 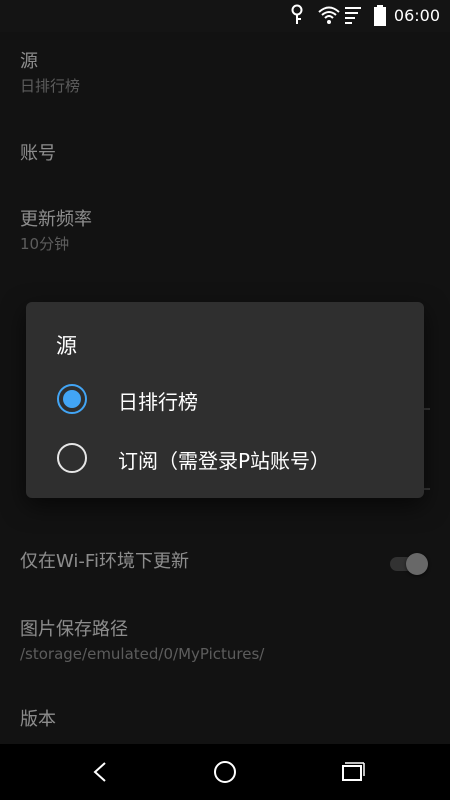 I want to click on key-icon, so click(x=297, y=14).